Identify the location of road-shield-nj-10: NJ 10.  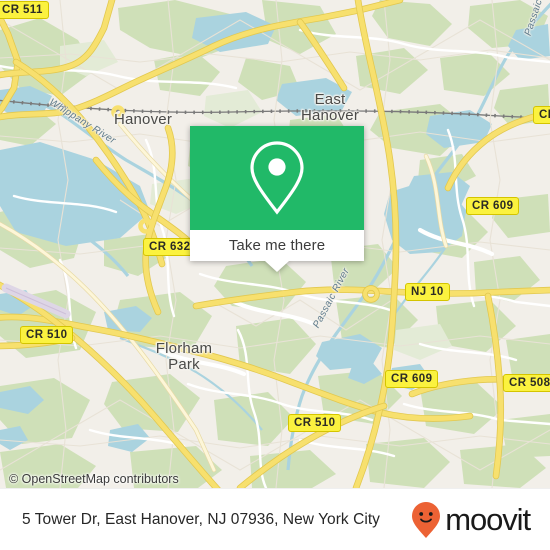
(427, 292).